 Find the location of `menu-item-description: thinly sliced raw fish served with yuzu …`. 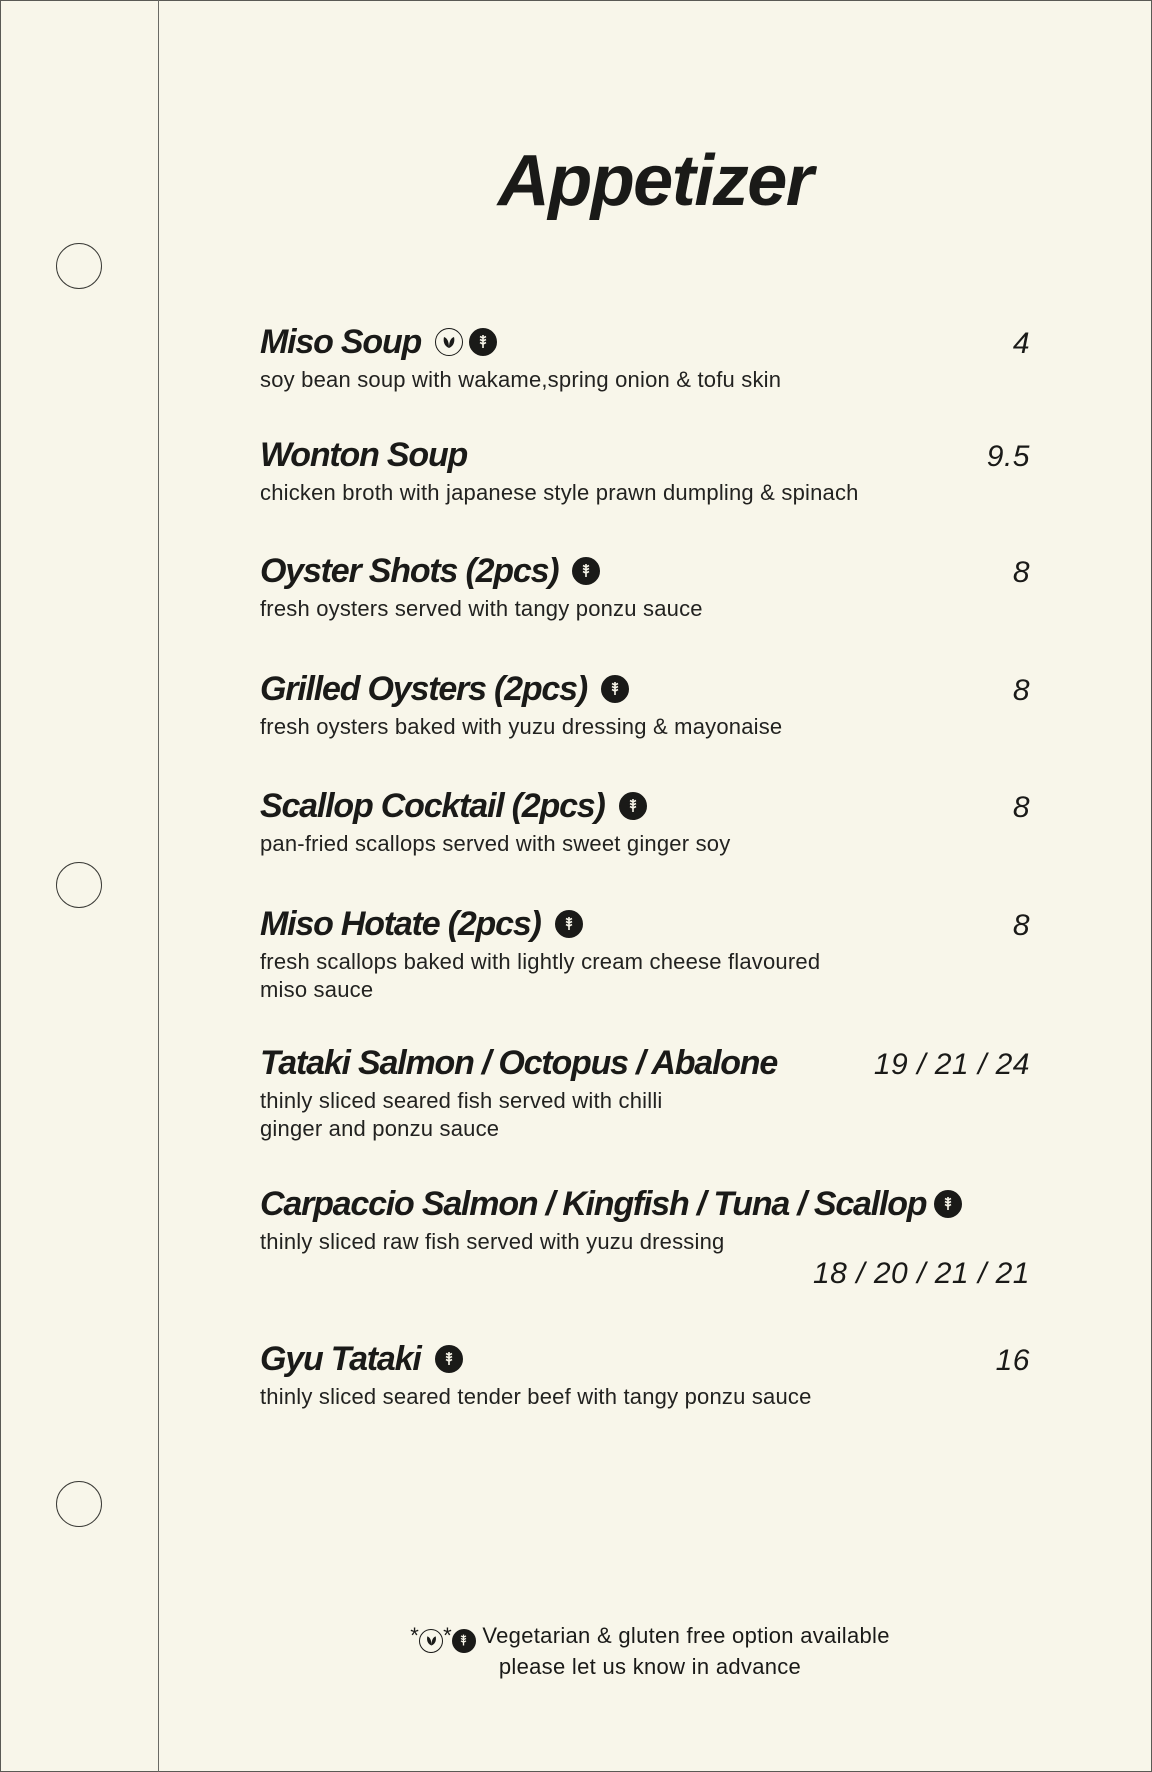

menu-item-description: thinly sliced raw fish served with yuzu … is located at coordinates (492, 1241).